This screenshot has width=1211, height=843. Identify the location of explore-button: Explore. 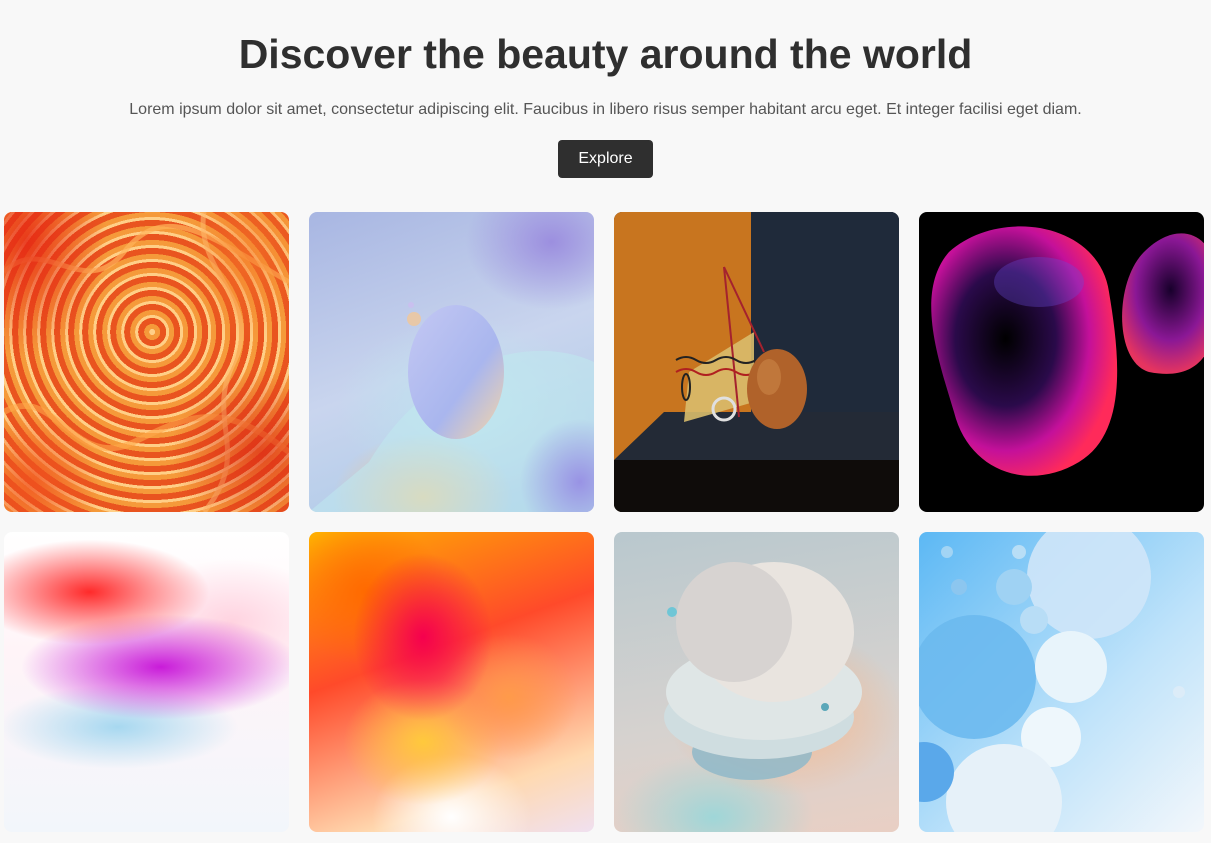
(605, 159).